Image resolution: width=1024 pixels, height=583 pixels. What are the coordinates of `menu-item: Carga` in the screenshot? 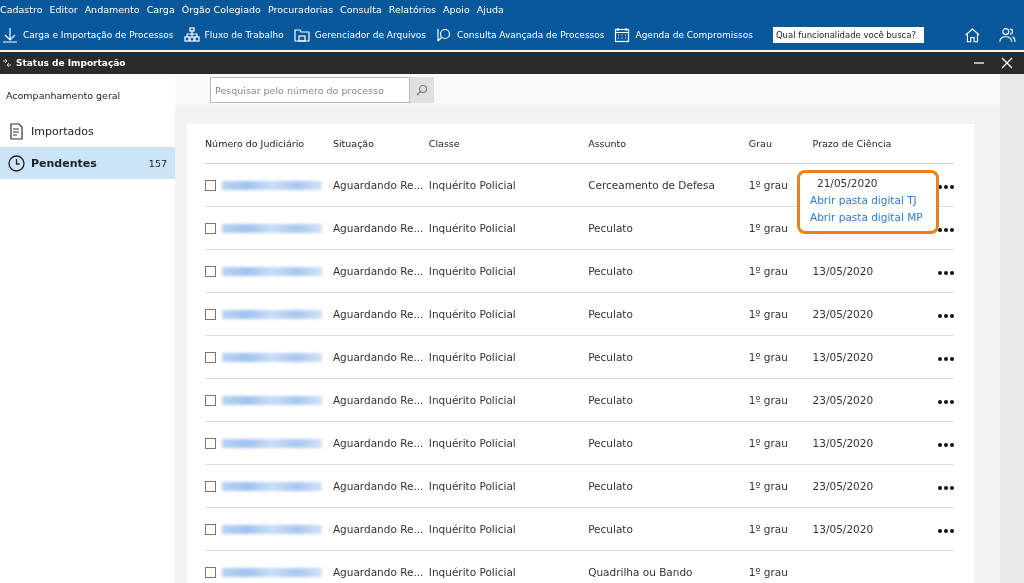 It's located at (160, 9).